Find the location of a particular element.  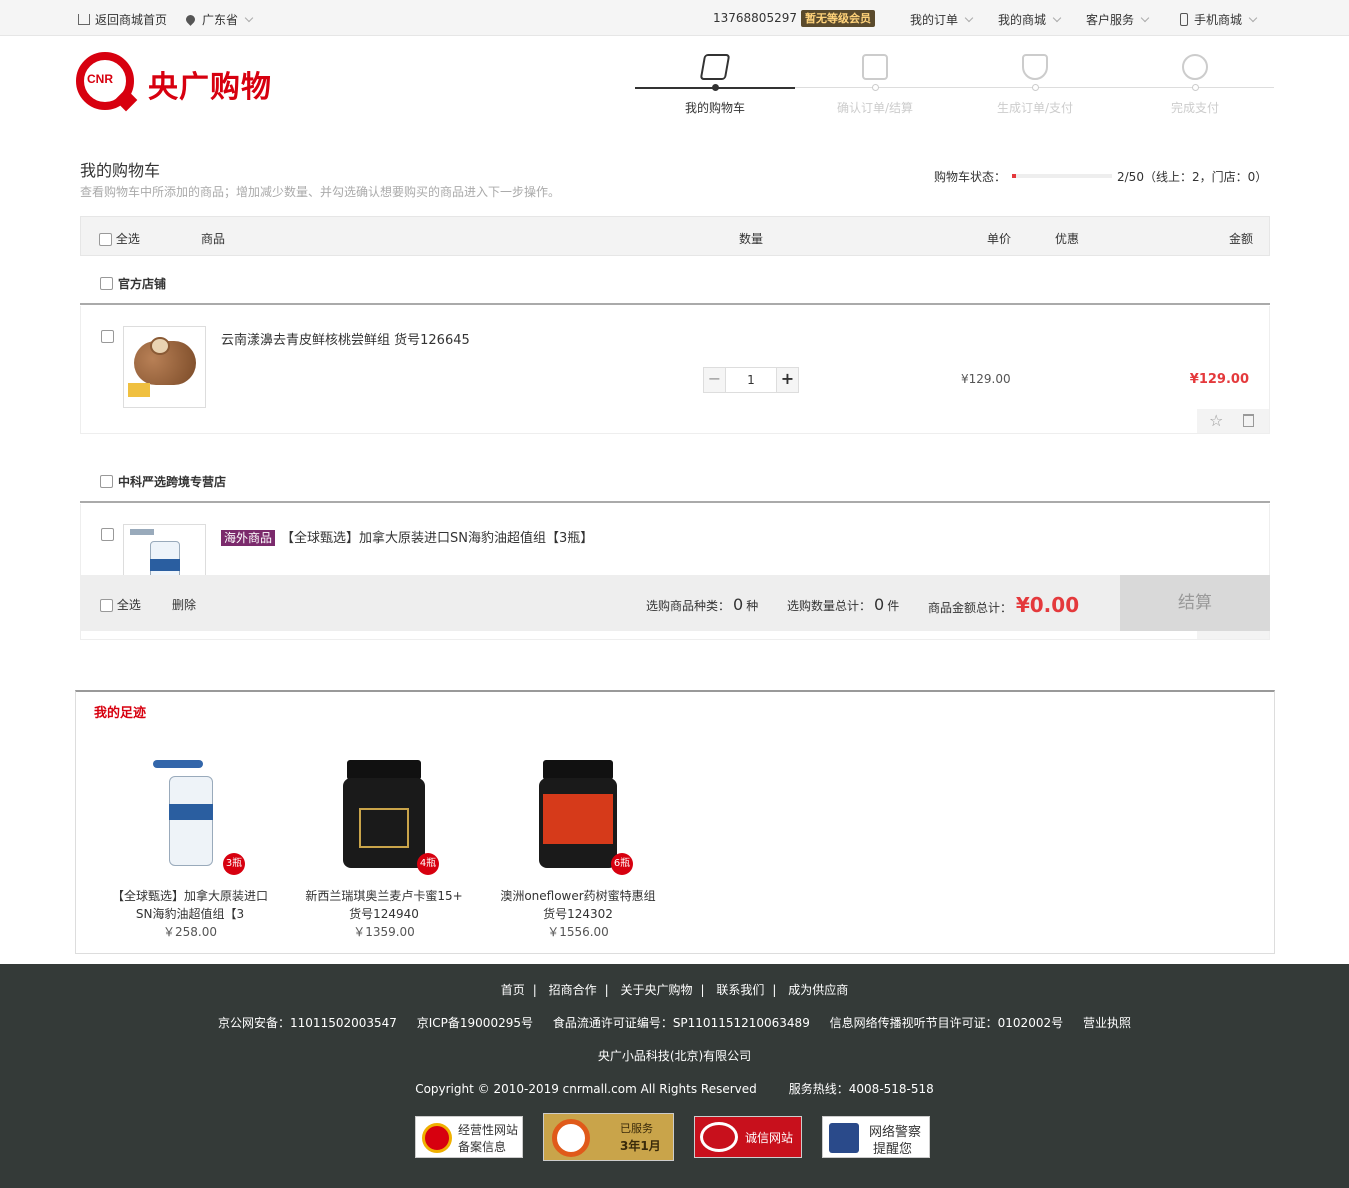

phone-icon is located at coordinates (1184, 19).